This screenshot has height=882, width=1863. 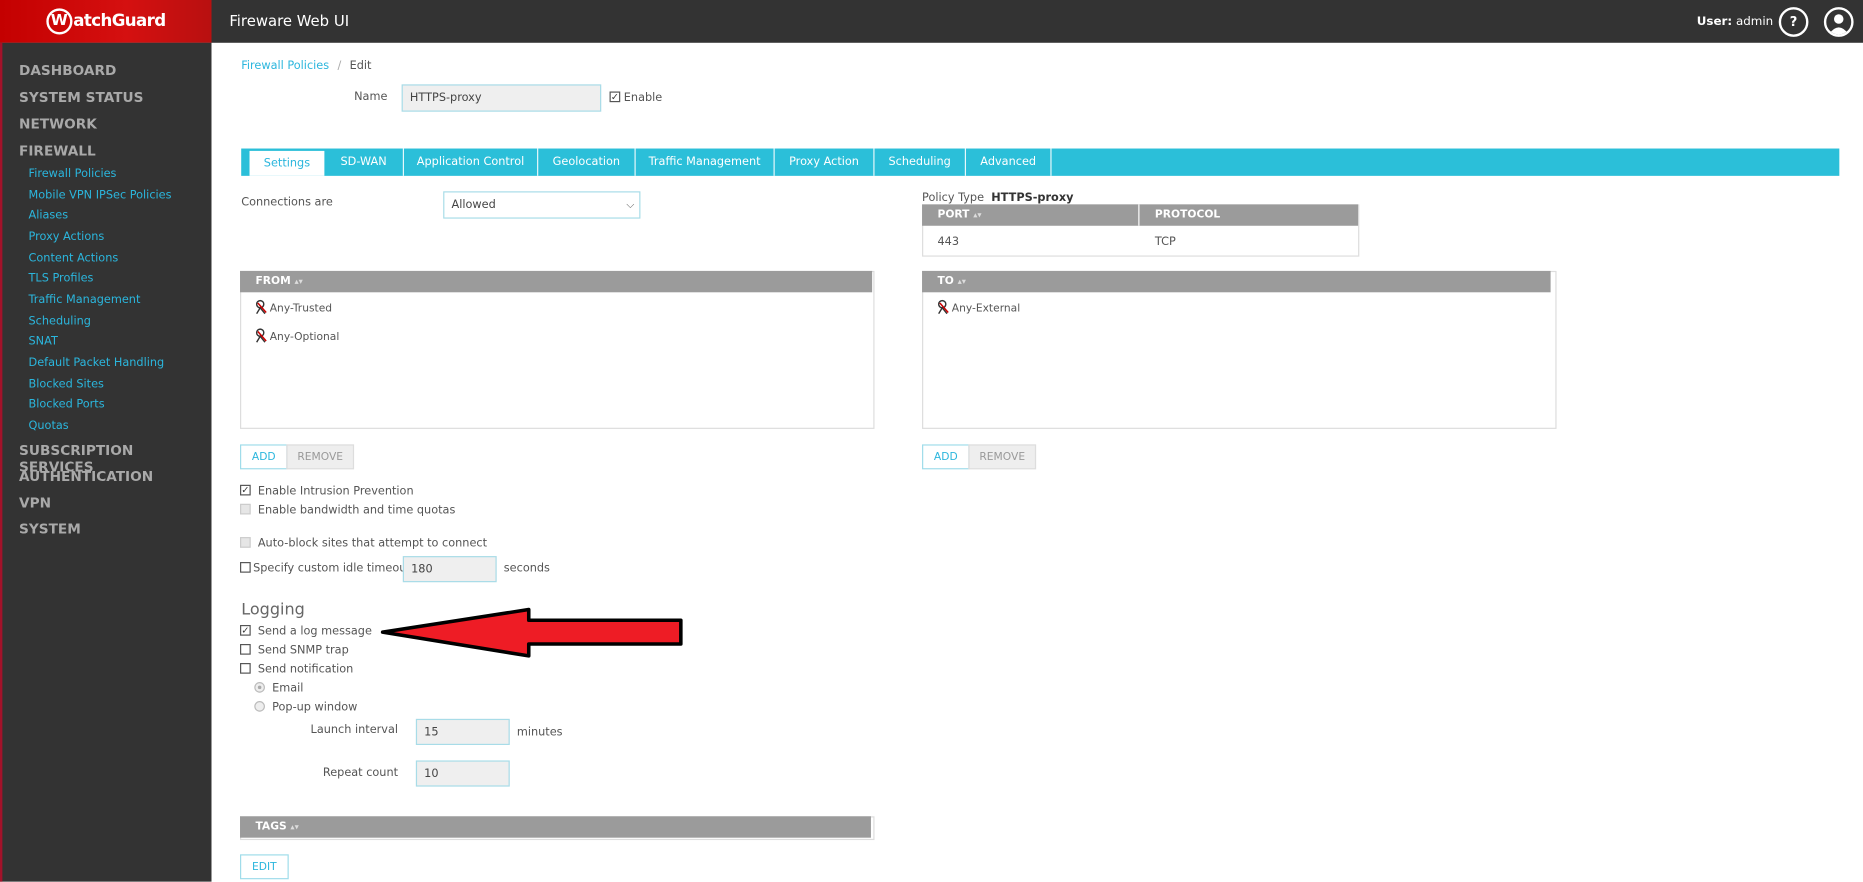 I want to click on port-cell: 443, so click(x=948, y=242).